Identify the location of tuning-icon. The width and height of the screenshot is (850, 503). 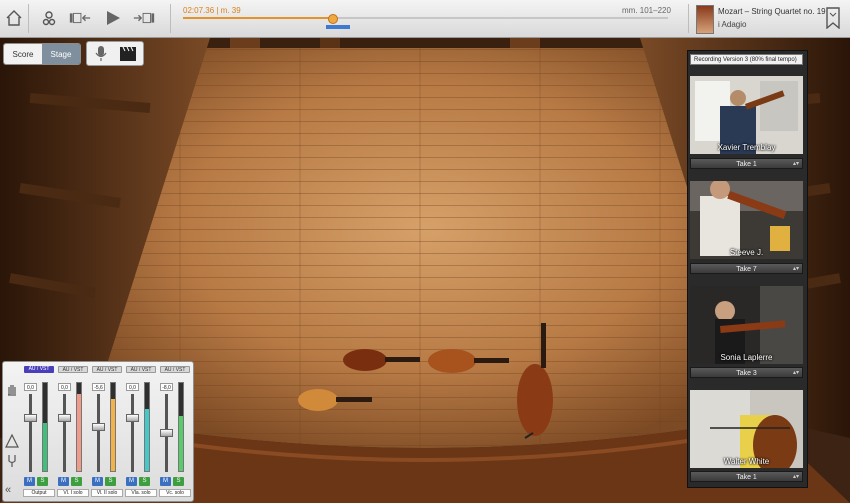
(12, 440).